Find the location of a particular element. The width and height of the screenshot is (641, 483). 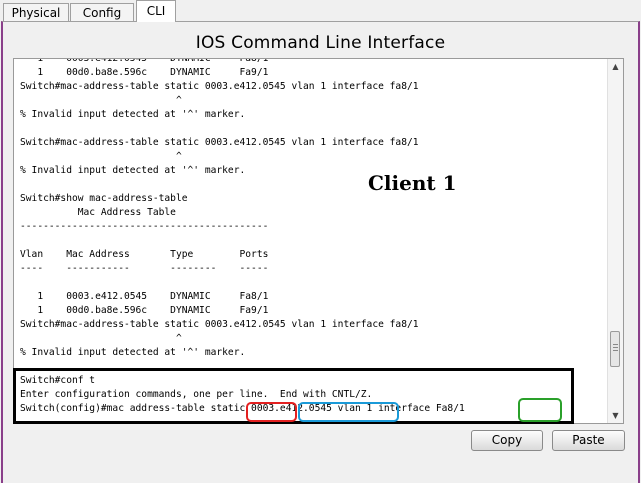

interface-highlight is located at coordinates (540, 410).